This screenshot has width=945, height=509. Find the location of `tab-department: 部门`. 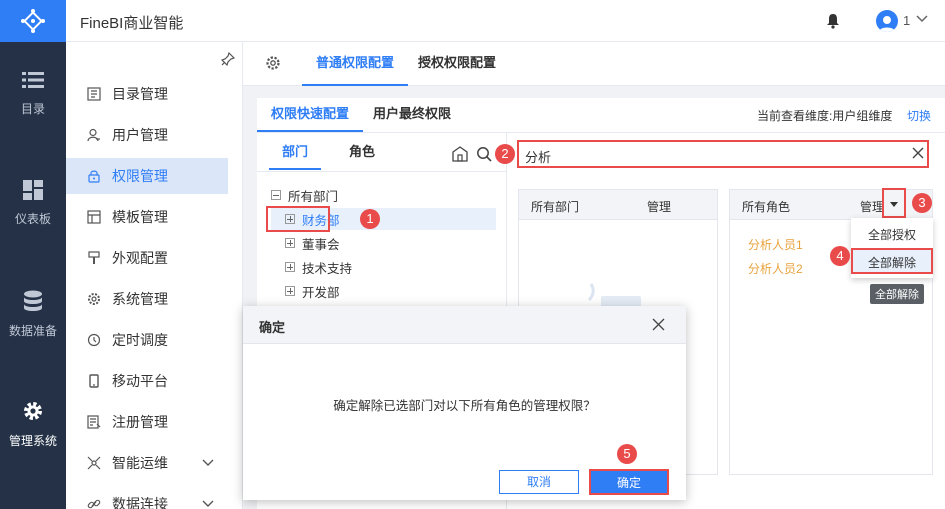

tab-department: 部门 is located at coordinates (295, 153).